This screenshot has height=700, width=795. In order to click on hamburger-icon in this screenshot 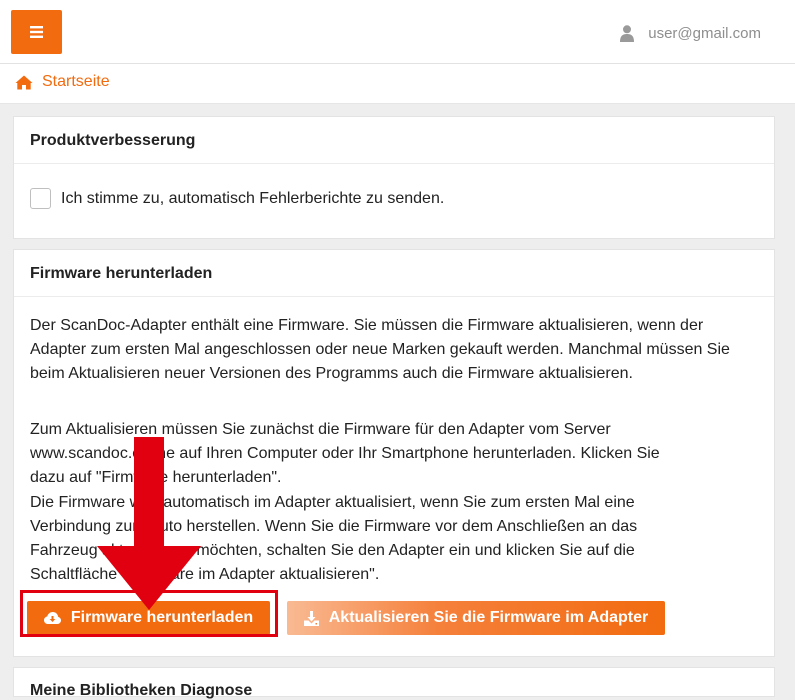, I will do `click(36, 32)`.